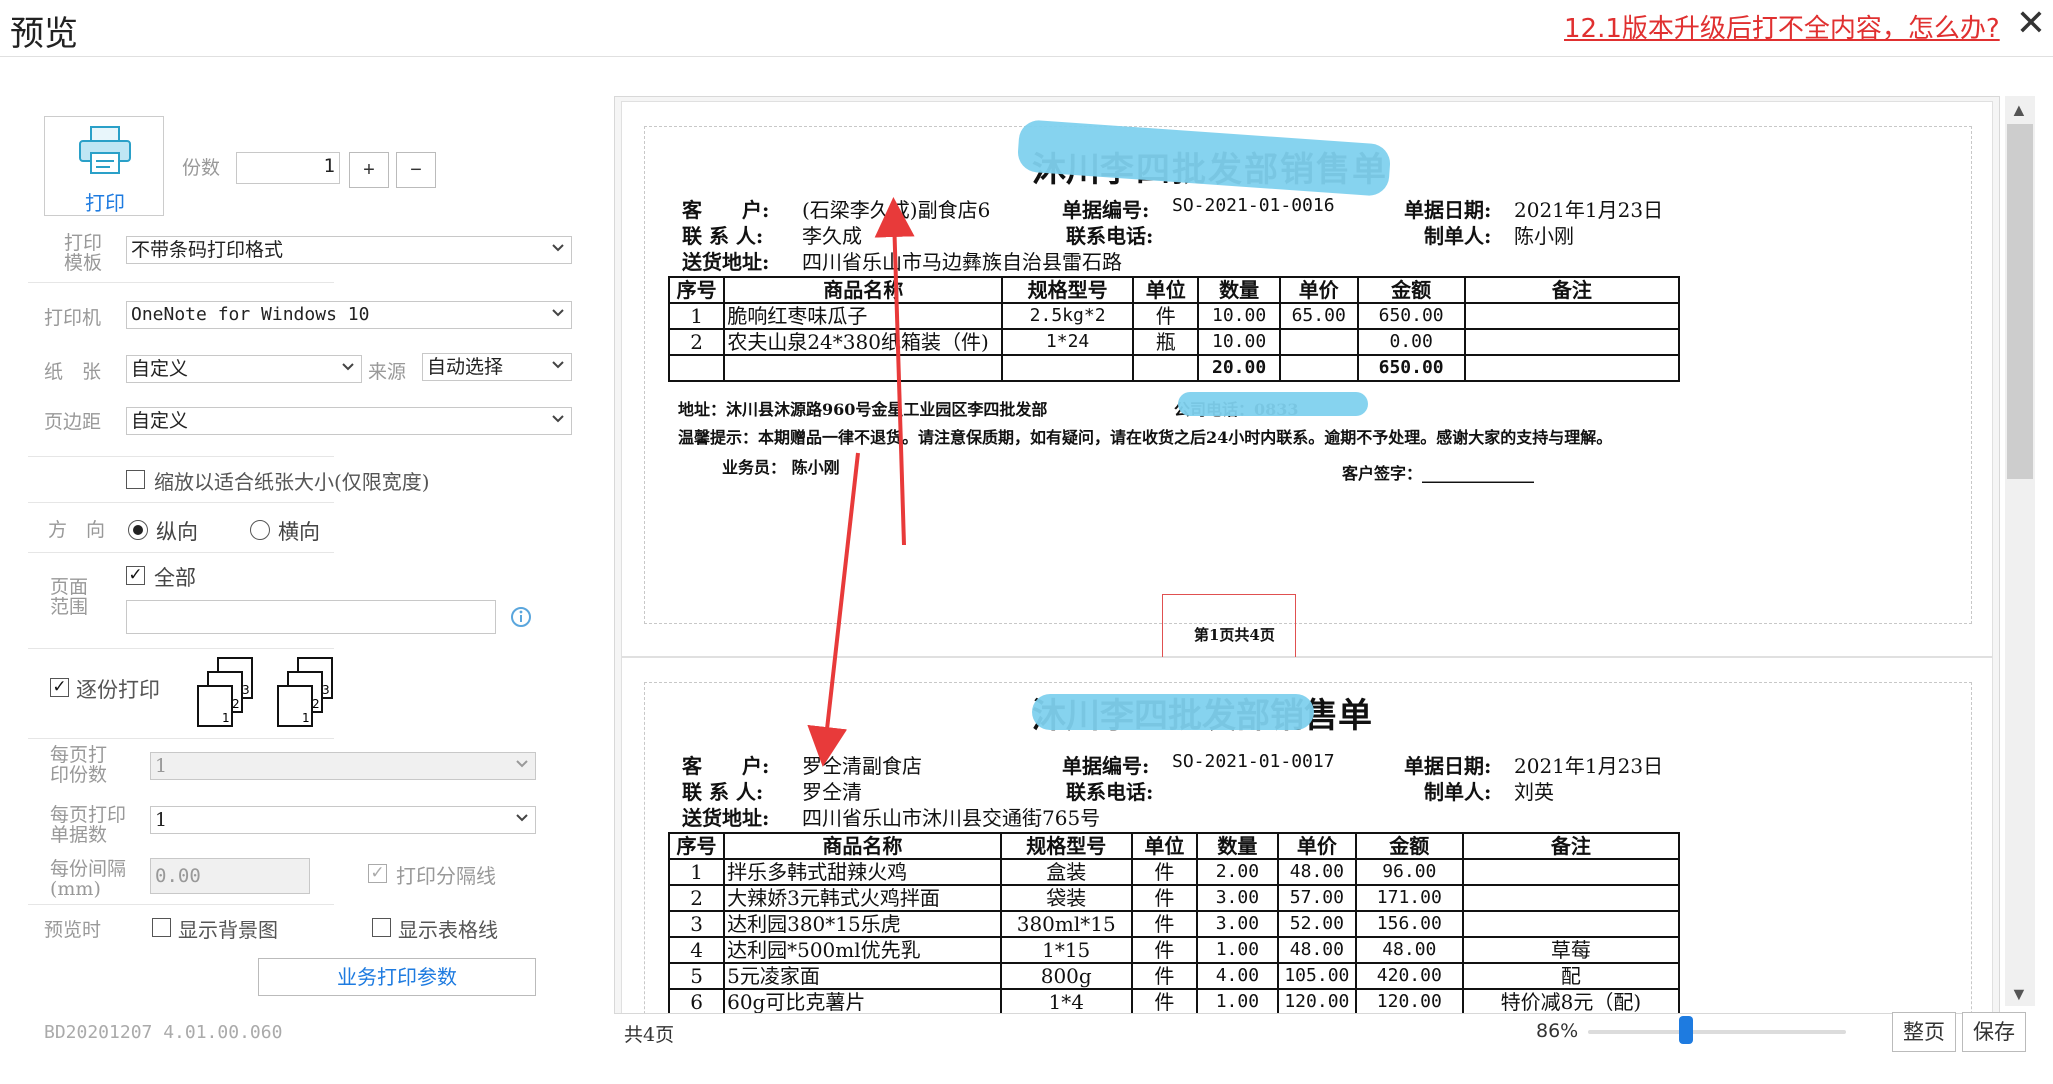  What do you see at coordinates (1458, 236) in the screenshot?
I see `doc1-maker-label: 制单人:` at bounding box center [1458, 236].